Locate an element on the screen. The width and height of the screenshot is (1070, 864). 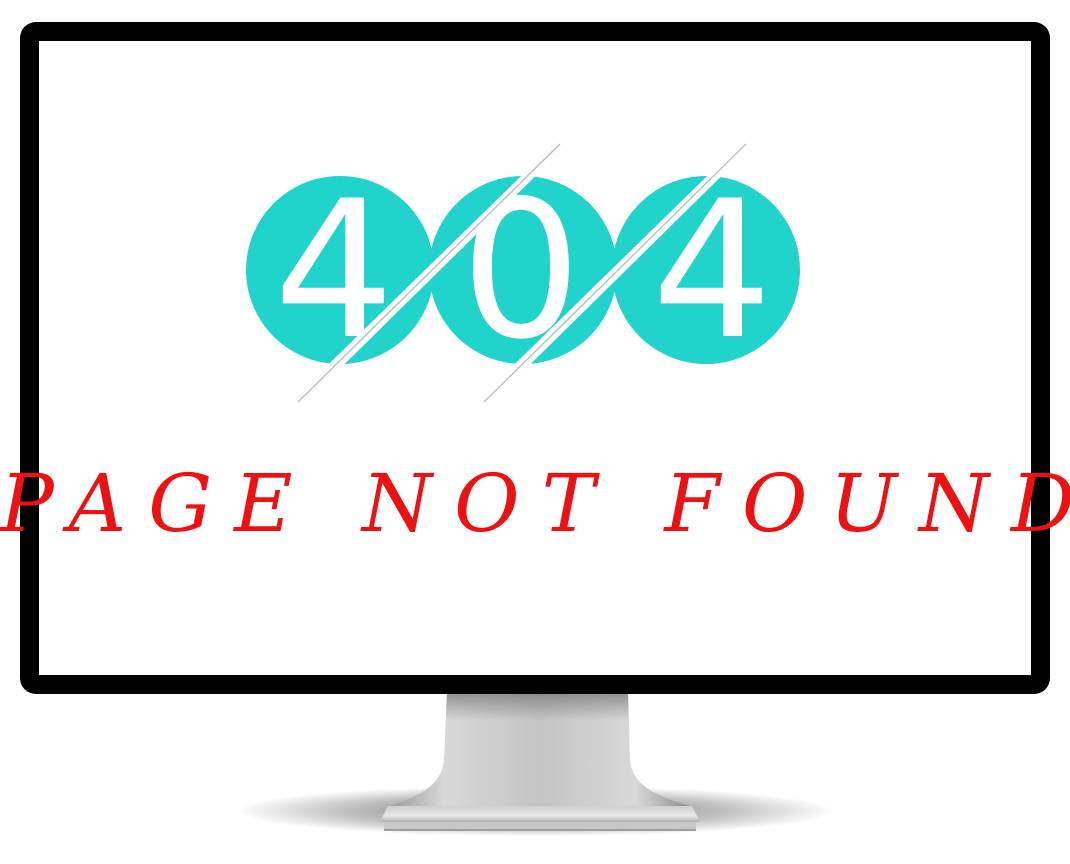
digit-1: 4 is located at coordinates (334, 270).